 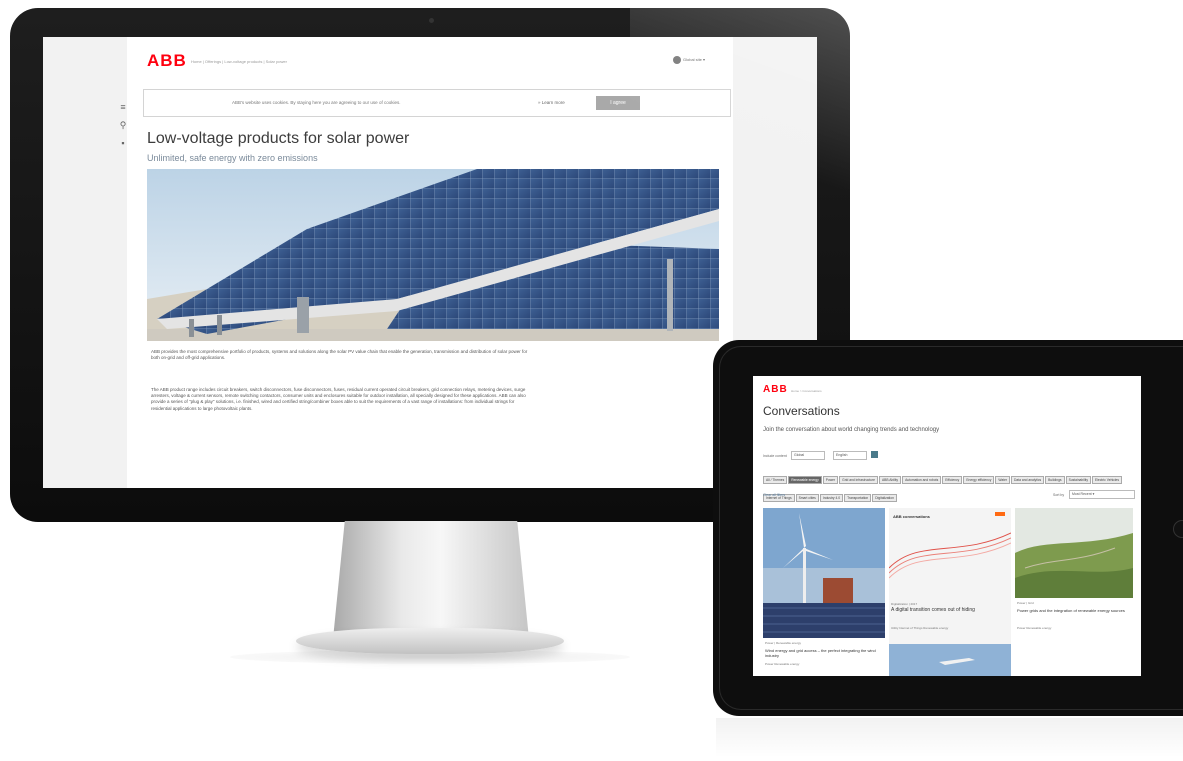 I want to click on sort-select: Most Recent ▾, so click(x=1102, y=494).